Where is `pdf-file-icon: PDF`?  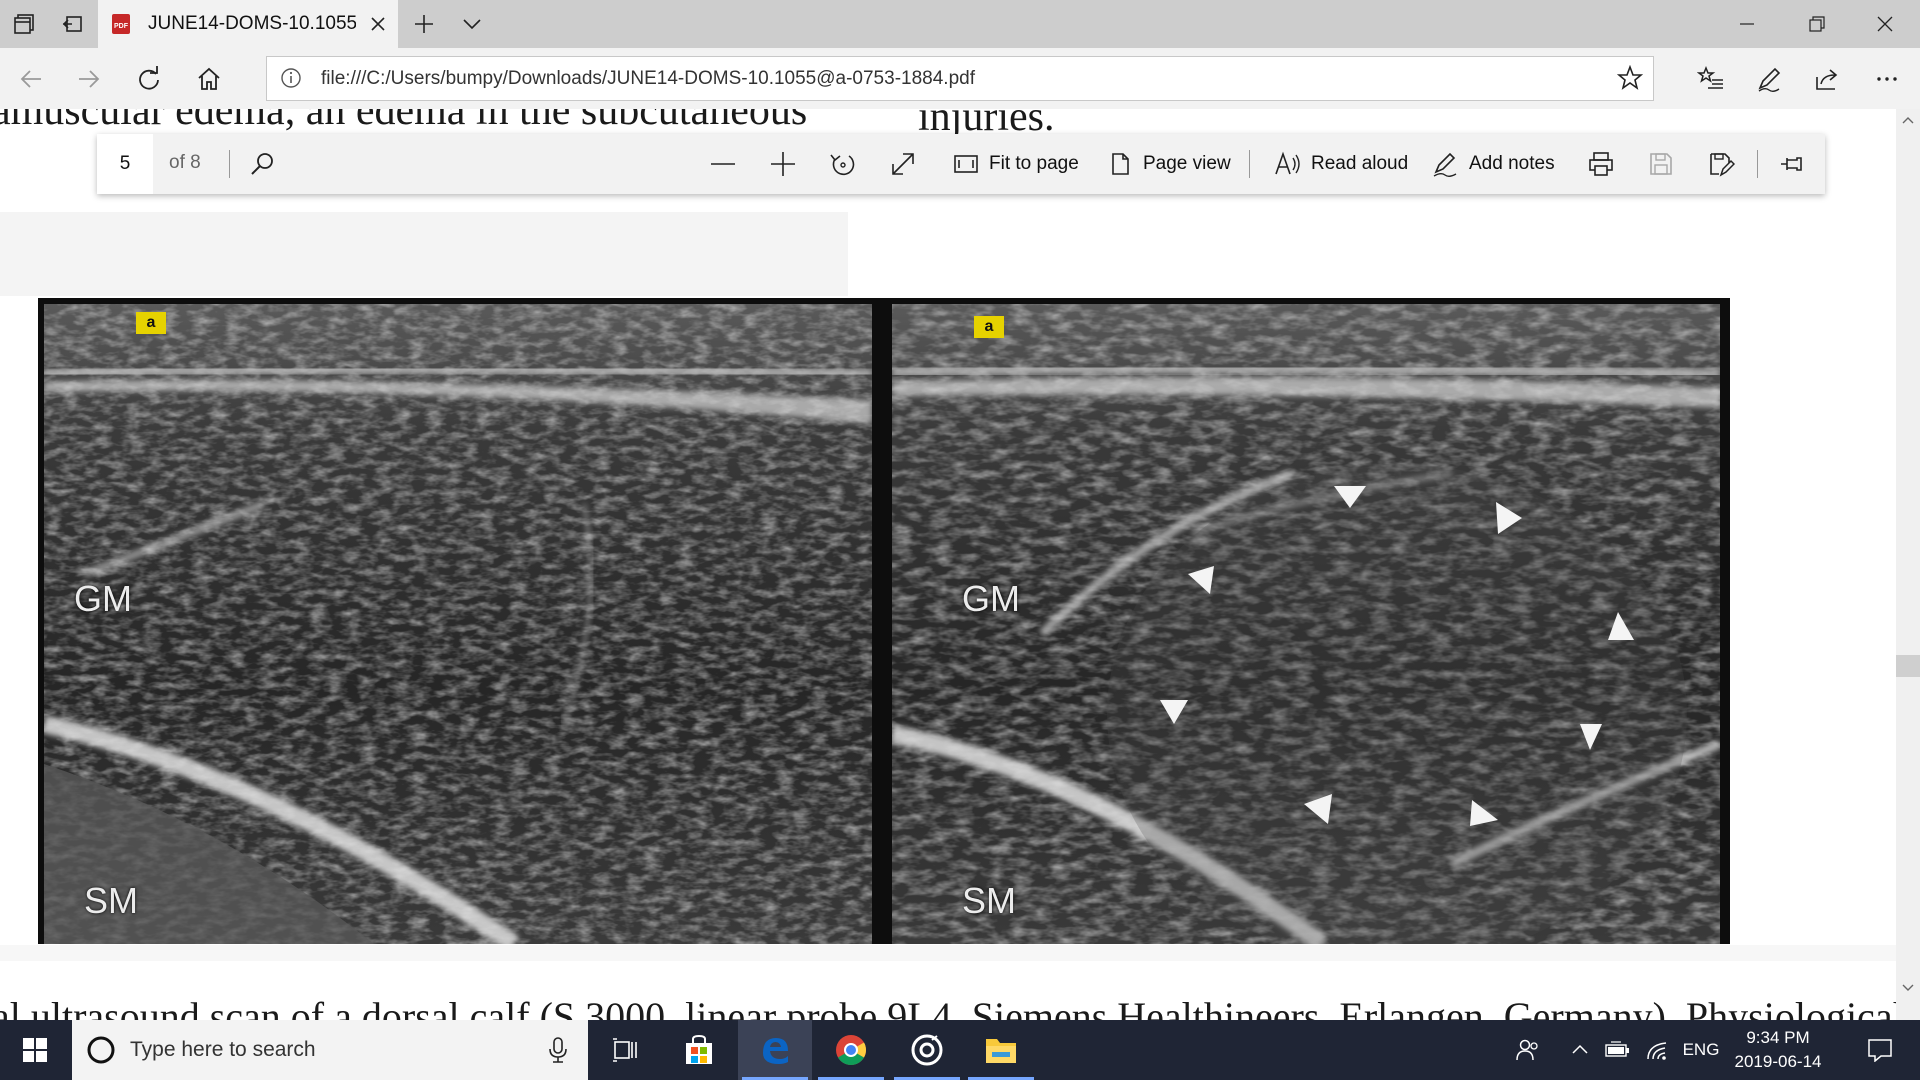
pdf-file-icon: PDF is located at coordinates (121, 24).